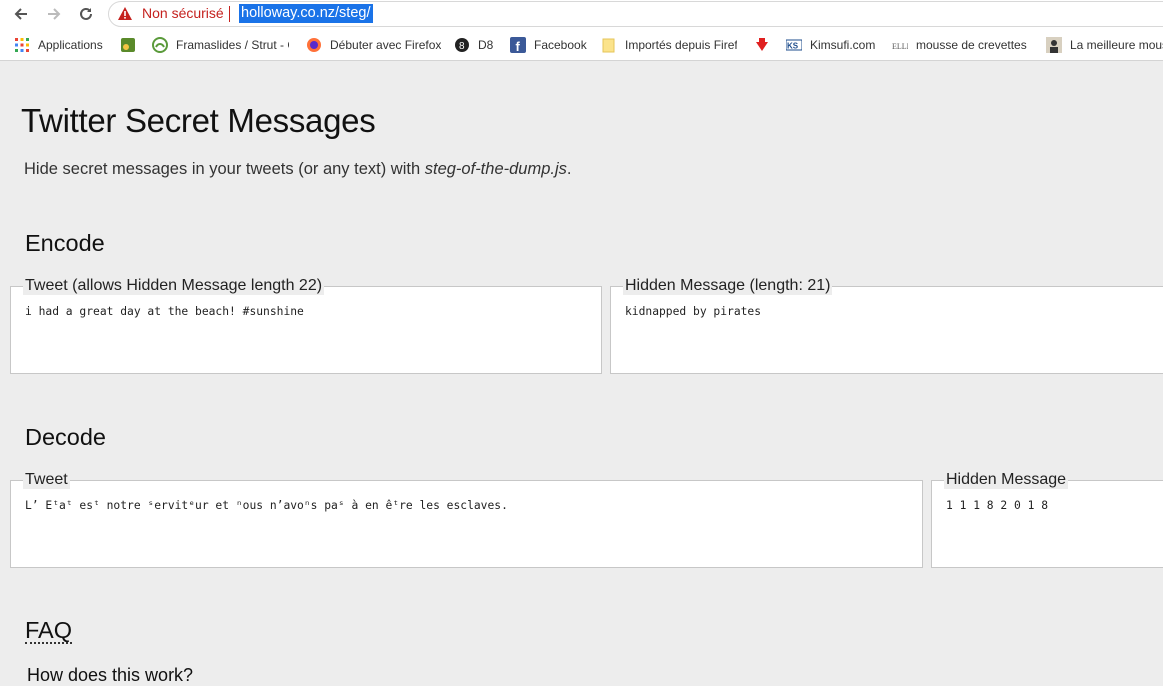 The height and width of the screenshot is (686, 1163). I want to click on bookmark-facebook: f Facebook, so click(548, 45).